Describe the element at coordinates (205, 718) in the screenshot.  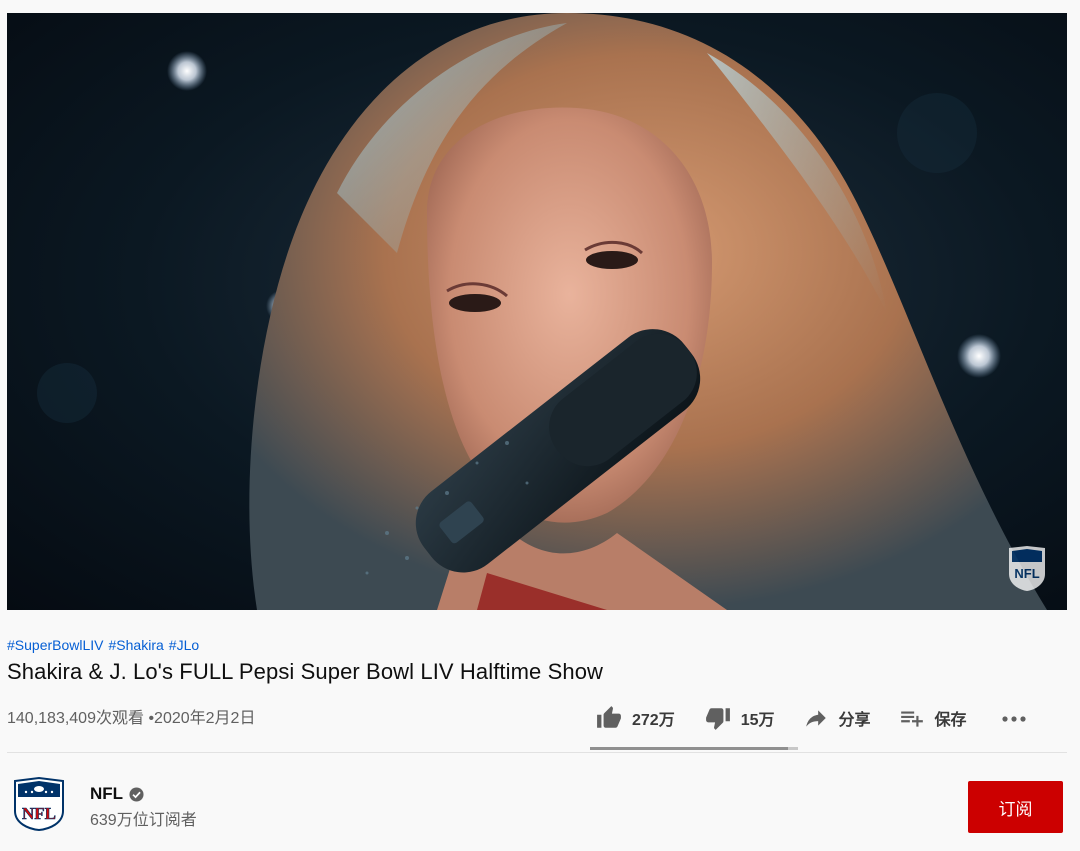
I see `upload-date: 2020年2月2日` at that location.